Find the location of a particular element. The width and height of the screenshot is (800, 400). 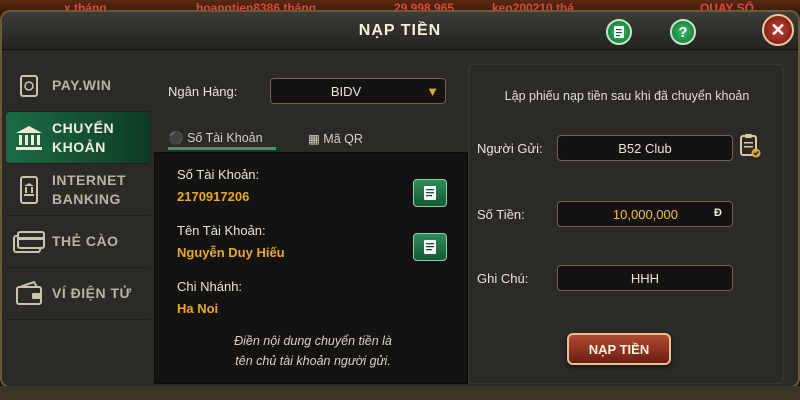

help-icon: ? is located at coordinates (683, 32).